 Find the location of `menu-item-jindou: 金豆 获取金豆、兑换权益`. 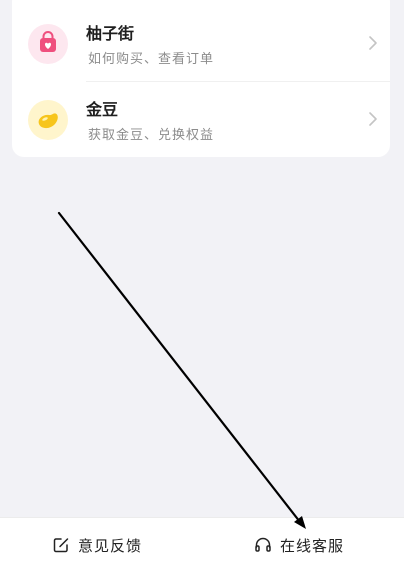

menu-item-jindou: 金豆 获取金豆、兑换权益 is located at coordinates (201, 119).